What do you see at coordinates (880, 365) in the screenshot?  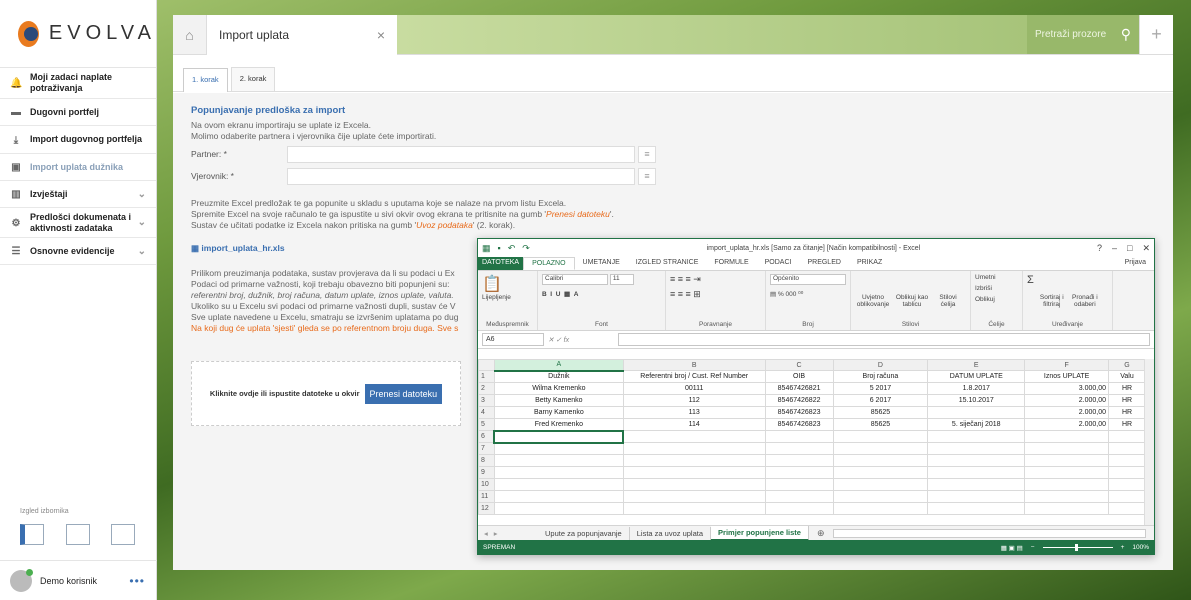 I see `column-header: D` at bounding box center [880, 365].